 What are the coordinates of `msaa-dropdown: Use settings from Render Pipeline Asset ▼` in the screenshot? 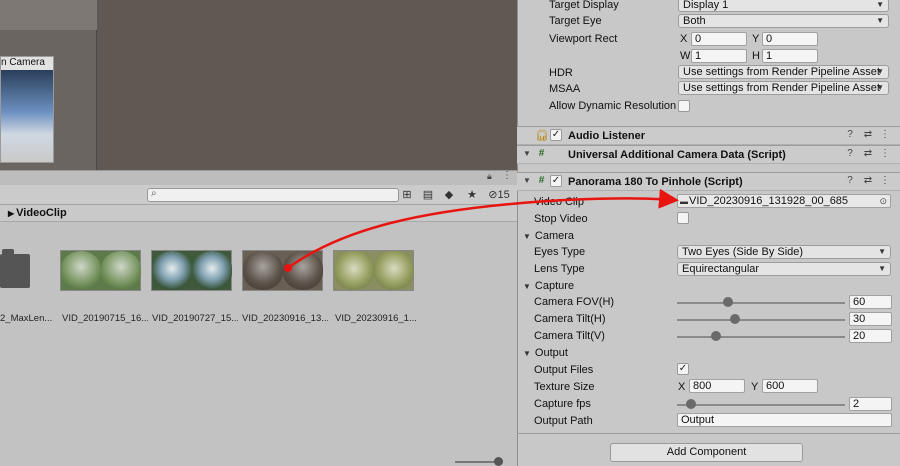 It's located at (783, 88).